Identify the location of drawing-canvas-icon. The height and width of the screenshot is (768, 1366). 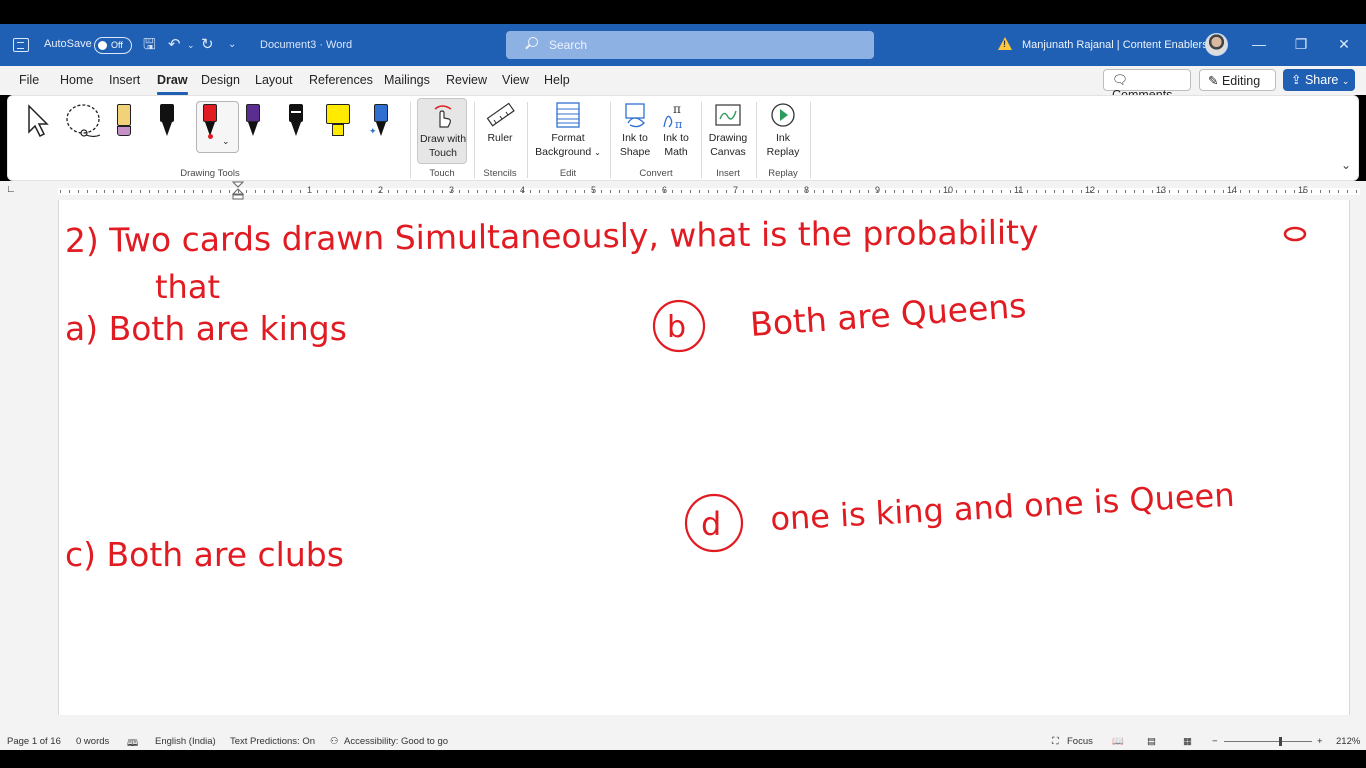
(728, 115).